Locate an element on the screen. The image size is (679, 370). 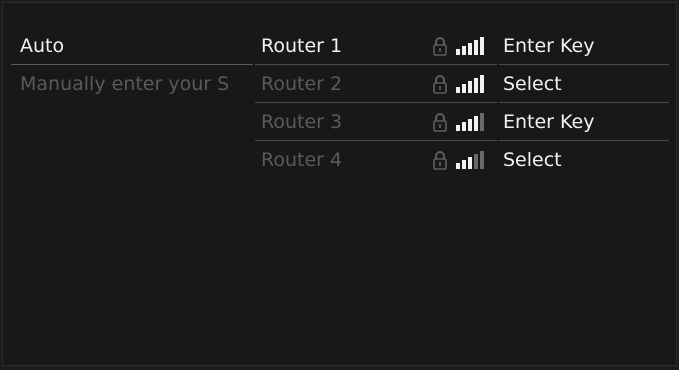
network-row-3: Router 3 is located at coordinates (376, 122).